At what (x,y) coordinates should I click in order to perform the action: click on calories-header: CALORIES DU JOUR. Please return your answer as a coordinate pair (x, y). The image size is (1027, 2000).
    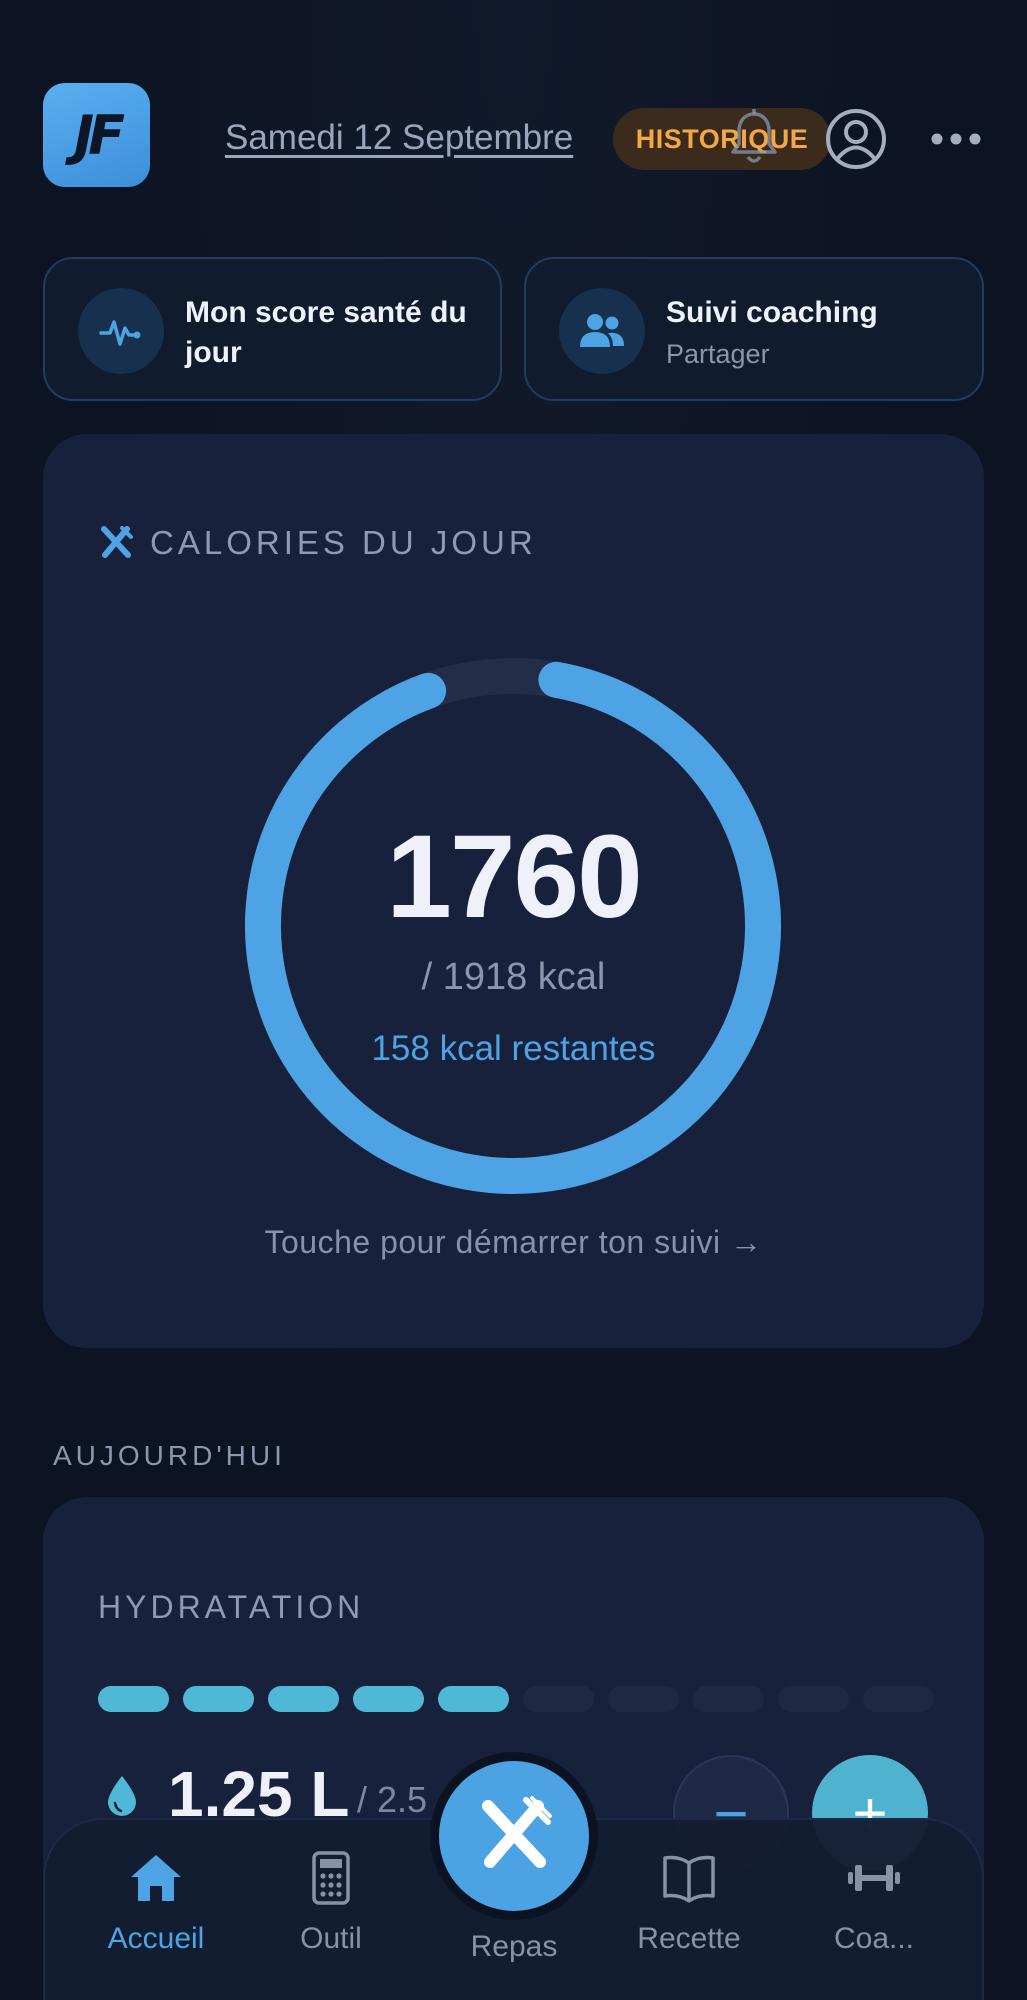
    Looking at the image, I should click on (317, 543).